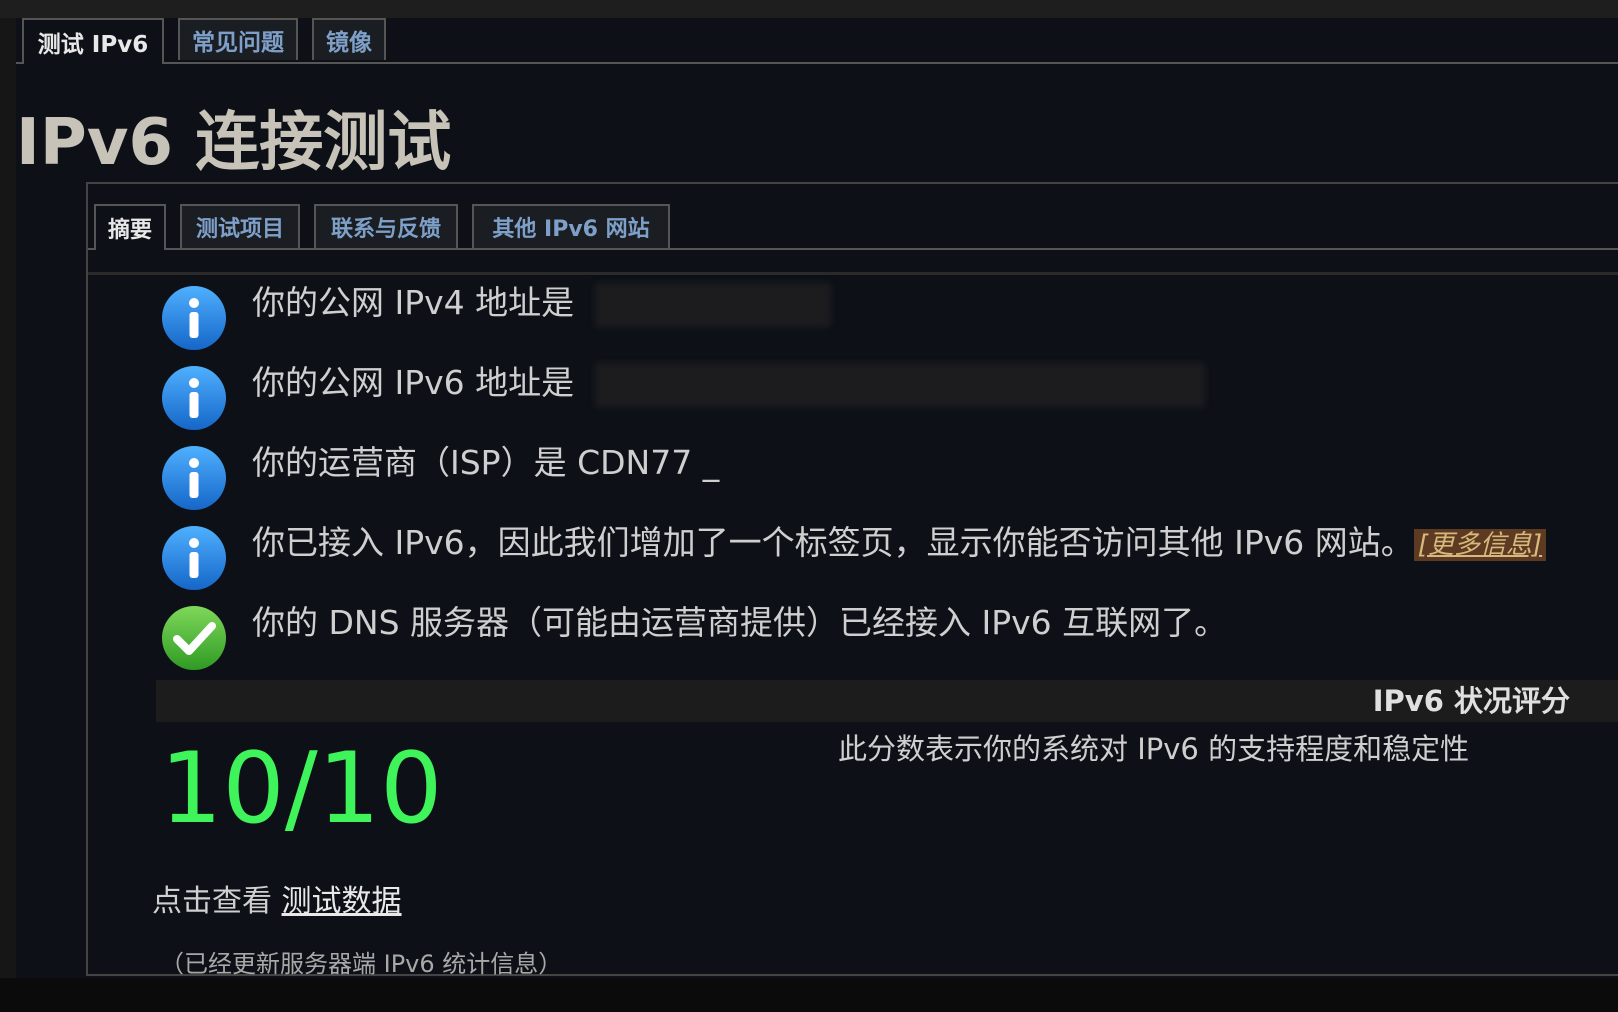 This screenshot has width=1618, height=1012. Describe the element at coordinates (413, 382) in the screenshot. I see `message-text: 你的公网 IPv6 地址是` at that location.